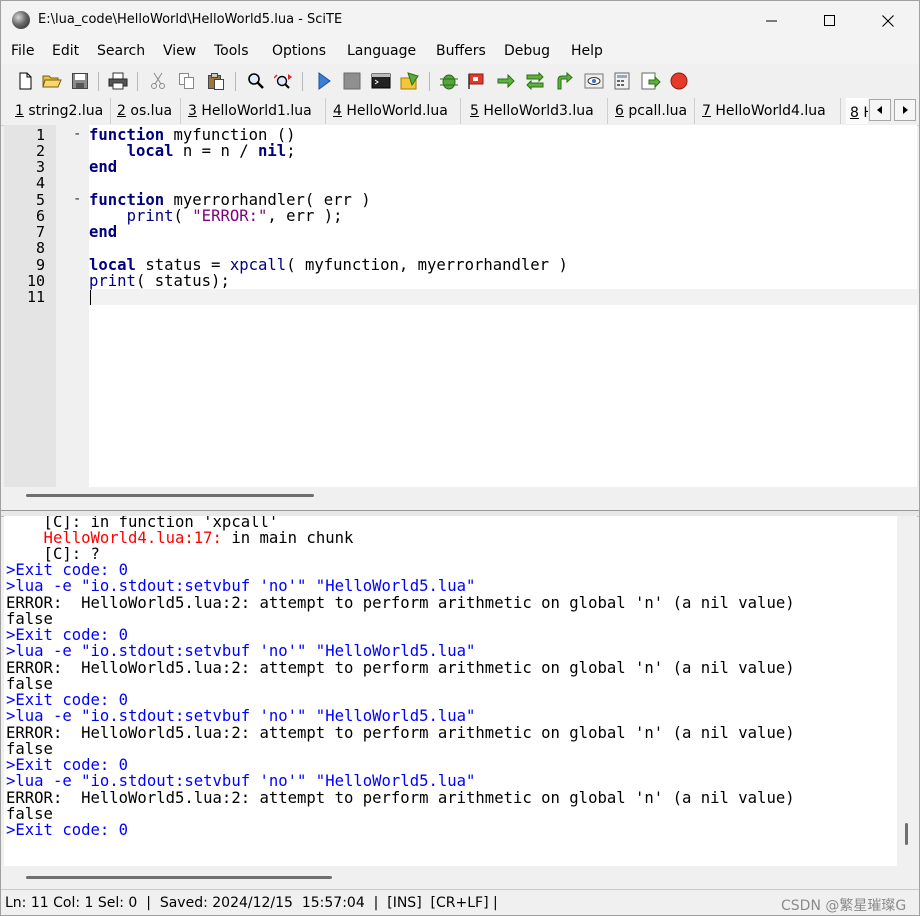 The height and width of the screenshot is (916, 920). Describe the element at coordinates (150, 151) in the screenshot. I see `token: local` at that location.